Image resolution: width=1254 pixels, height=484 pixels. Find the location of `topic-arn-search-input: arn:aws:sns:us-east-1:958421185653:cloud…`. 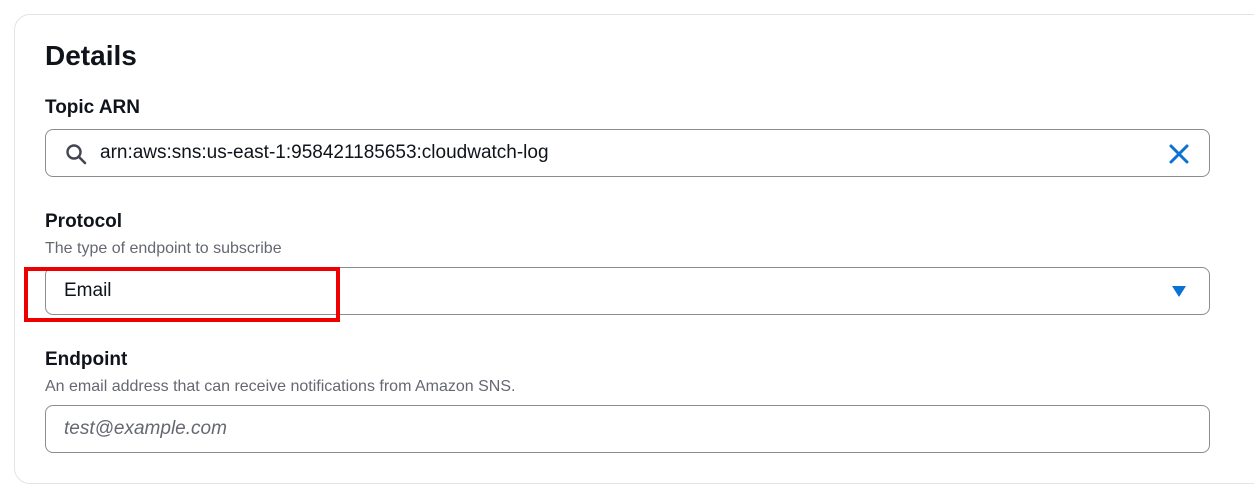

topic-arn-search-input: arn:aws:sns:us-east-1:958421185653:cloud… is located at coordinates (627, 153).